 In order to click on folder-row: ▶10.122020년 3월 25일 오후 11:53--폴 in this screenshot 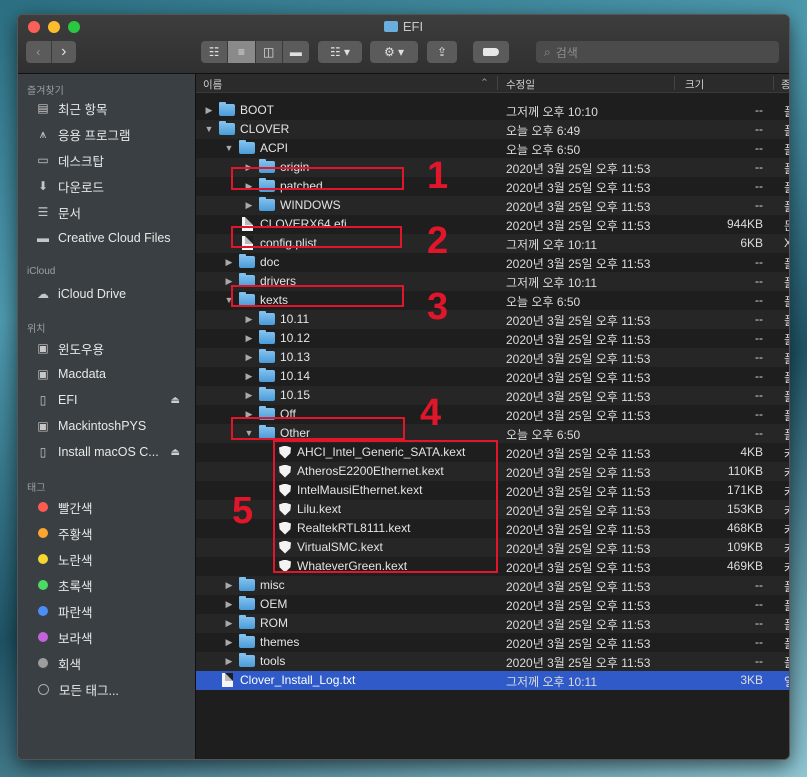, I will do `click(492, 338)`.